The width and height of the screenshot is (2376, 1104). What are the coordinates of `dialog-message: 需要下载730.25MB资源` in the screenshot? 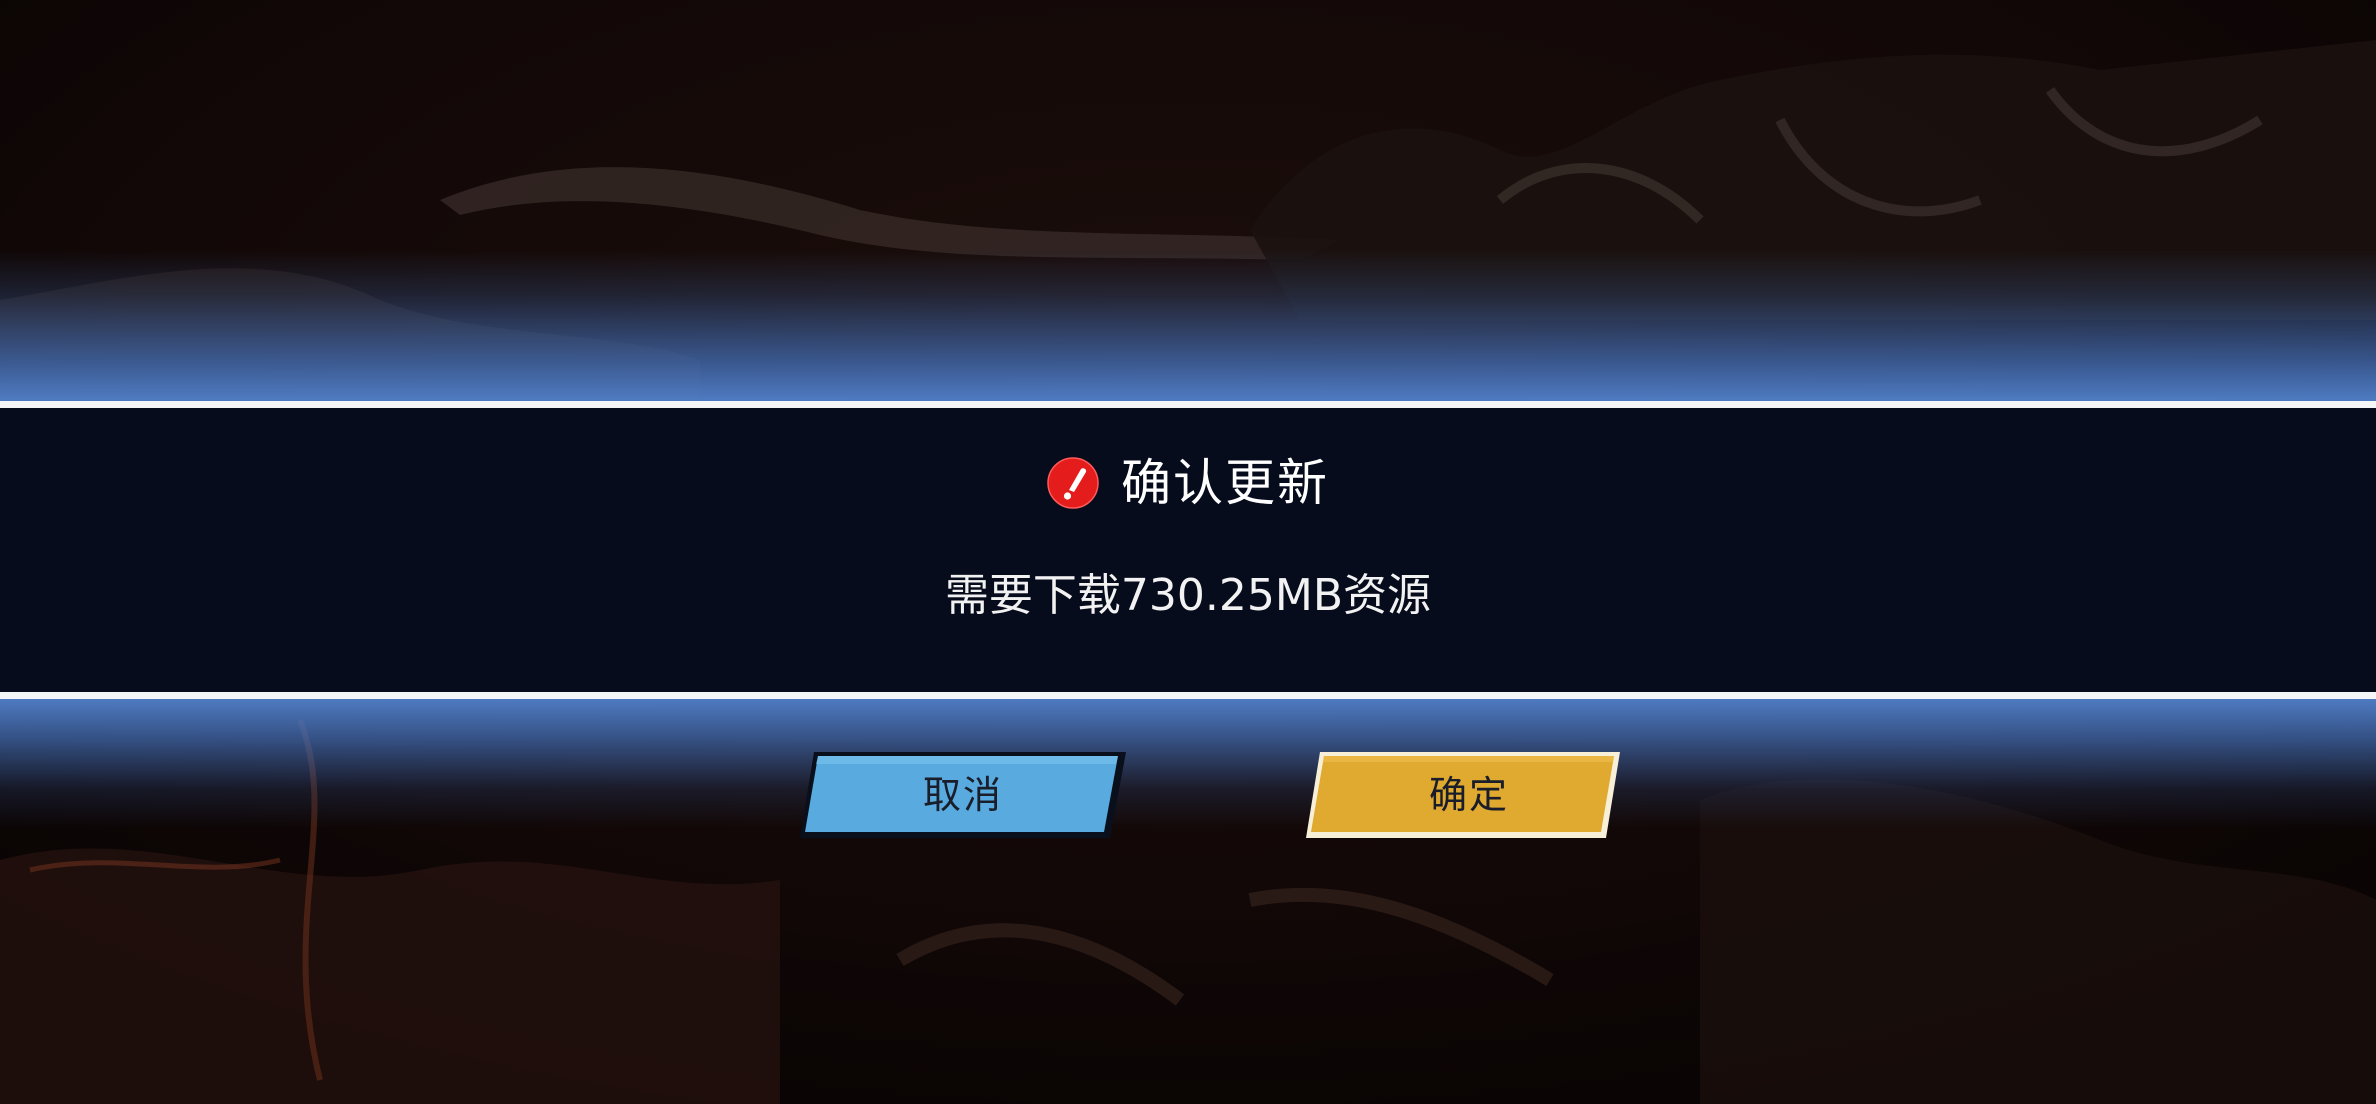 It's located at (1188, 595).